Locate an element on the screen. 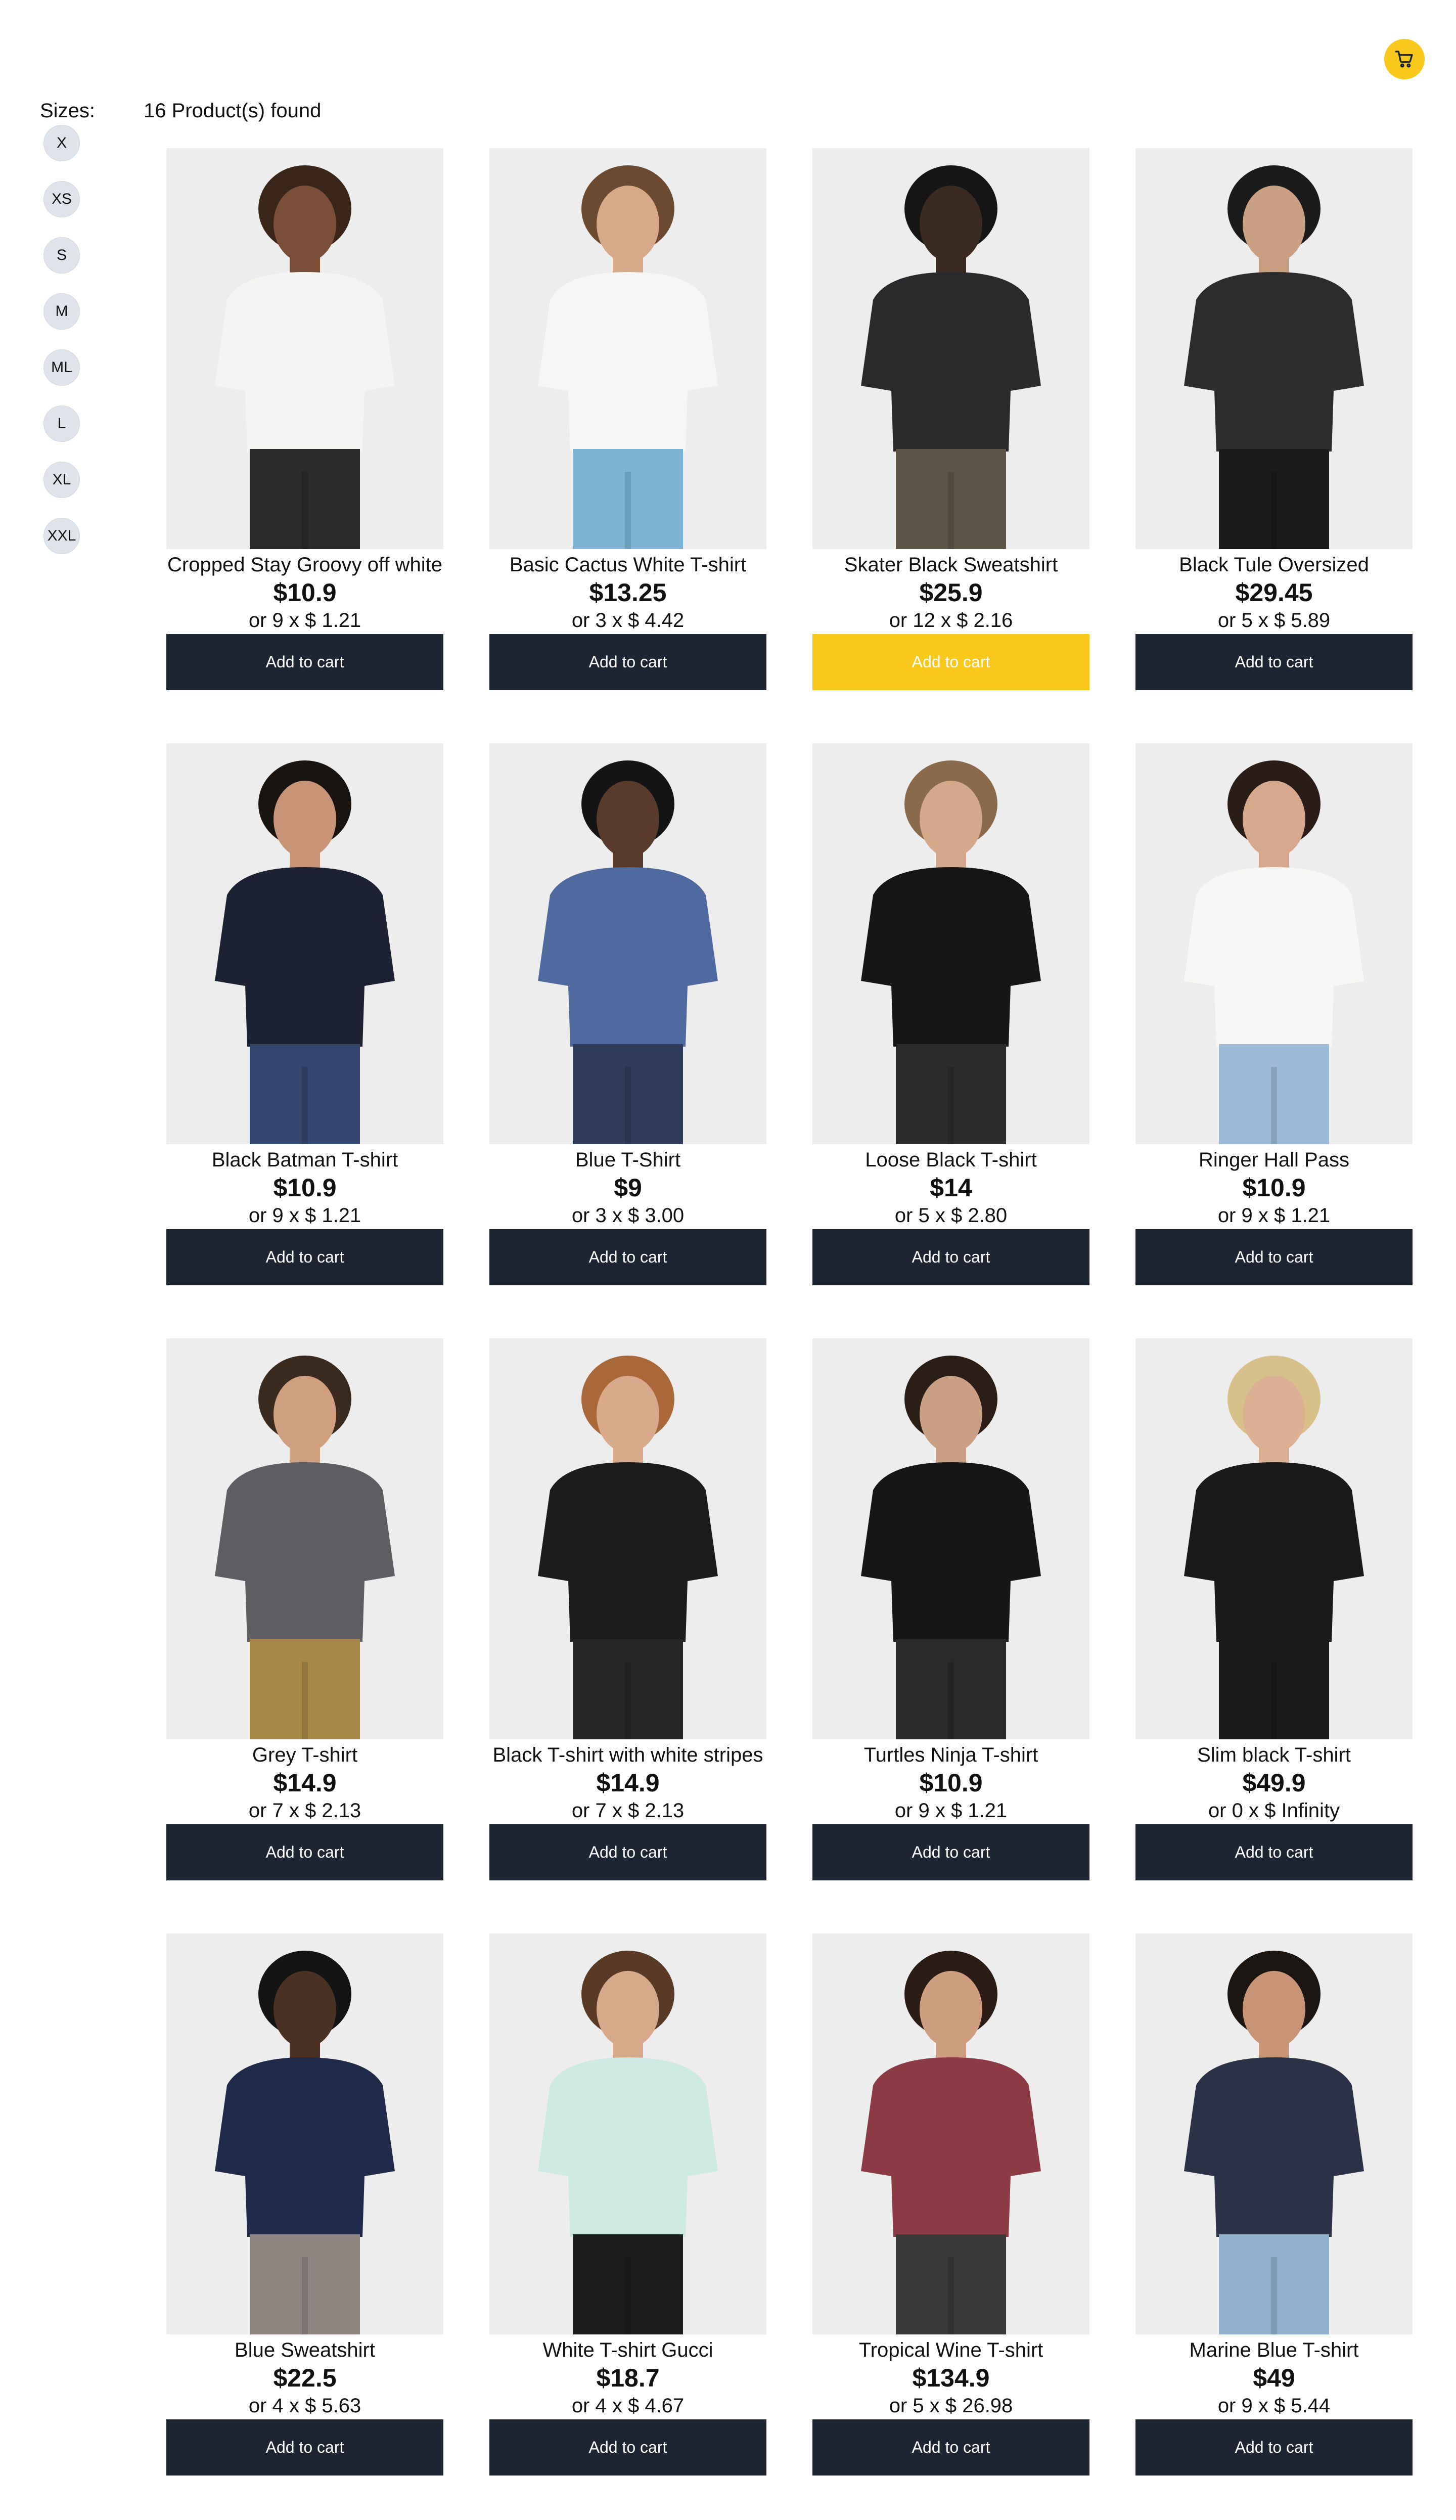 The width and height of the screenshot is (1456, 2520). product-installment: or 4 x $ 5.63 is located at coordinates (304, 2406).